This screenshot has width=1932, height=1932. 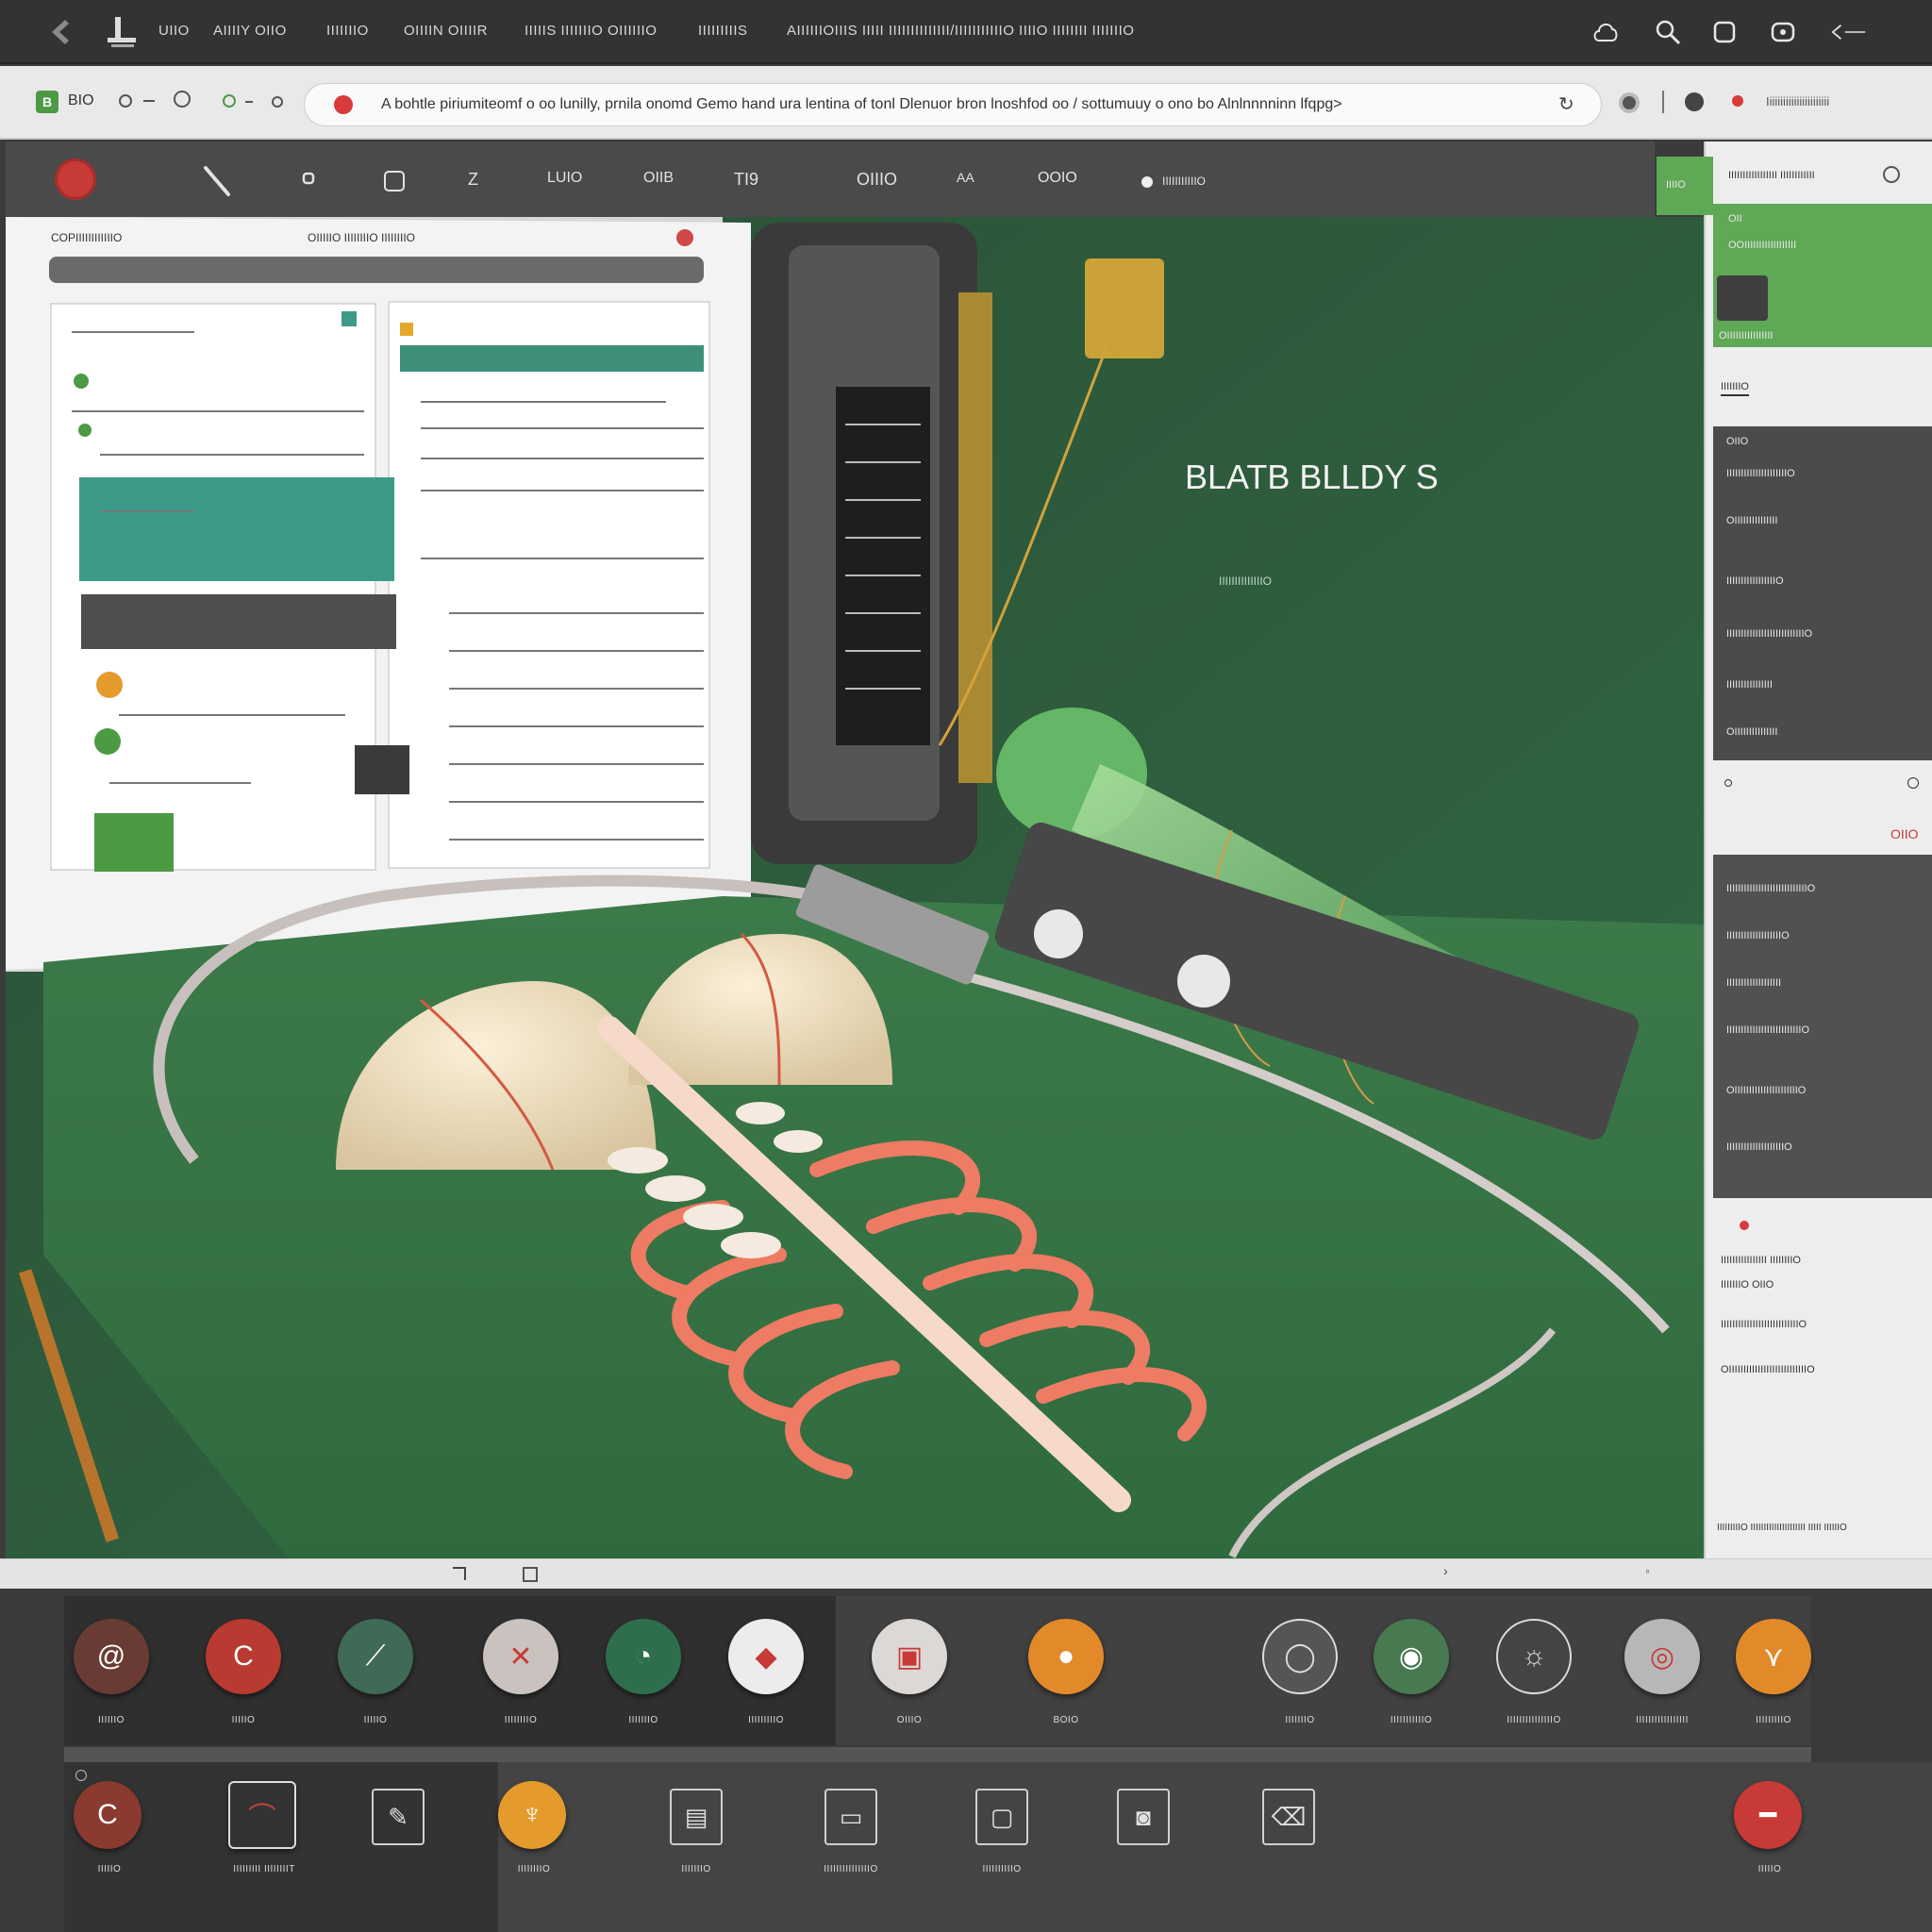 I want to click on z-tool-icon: Z, so click(x=473, y=180).